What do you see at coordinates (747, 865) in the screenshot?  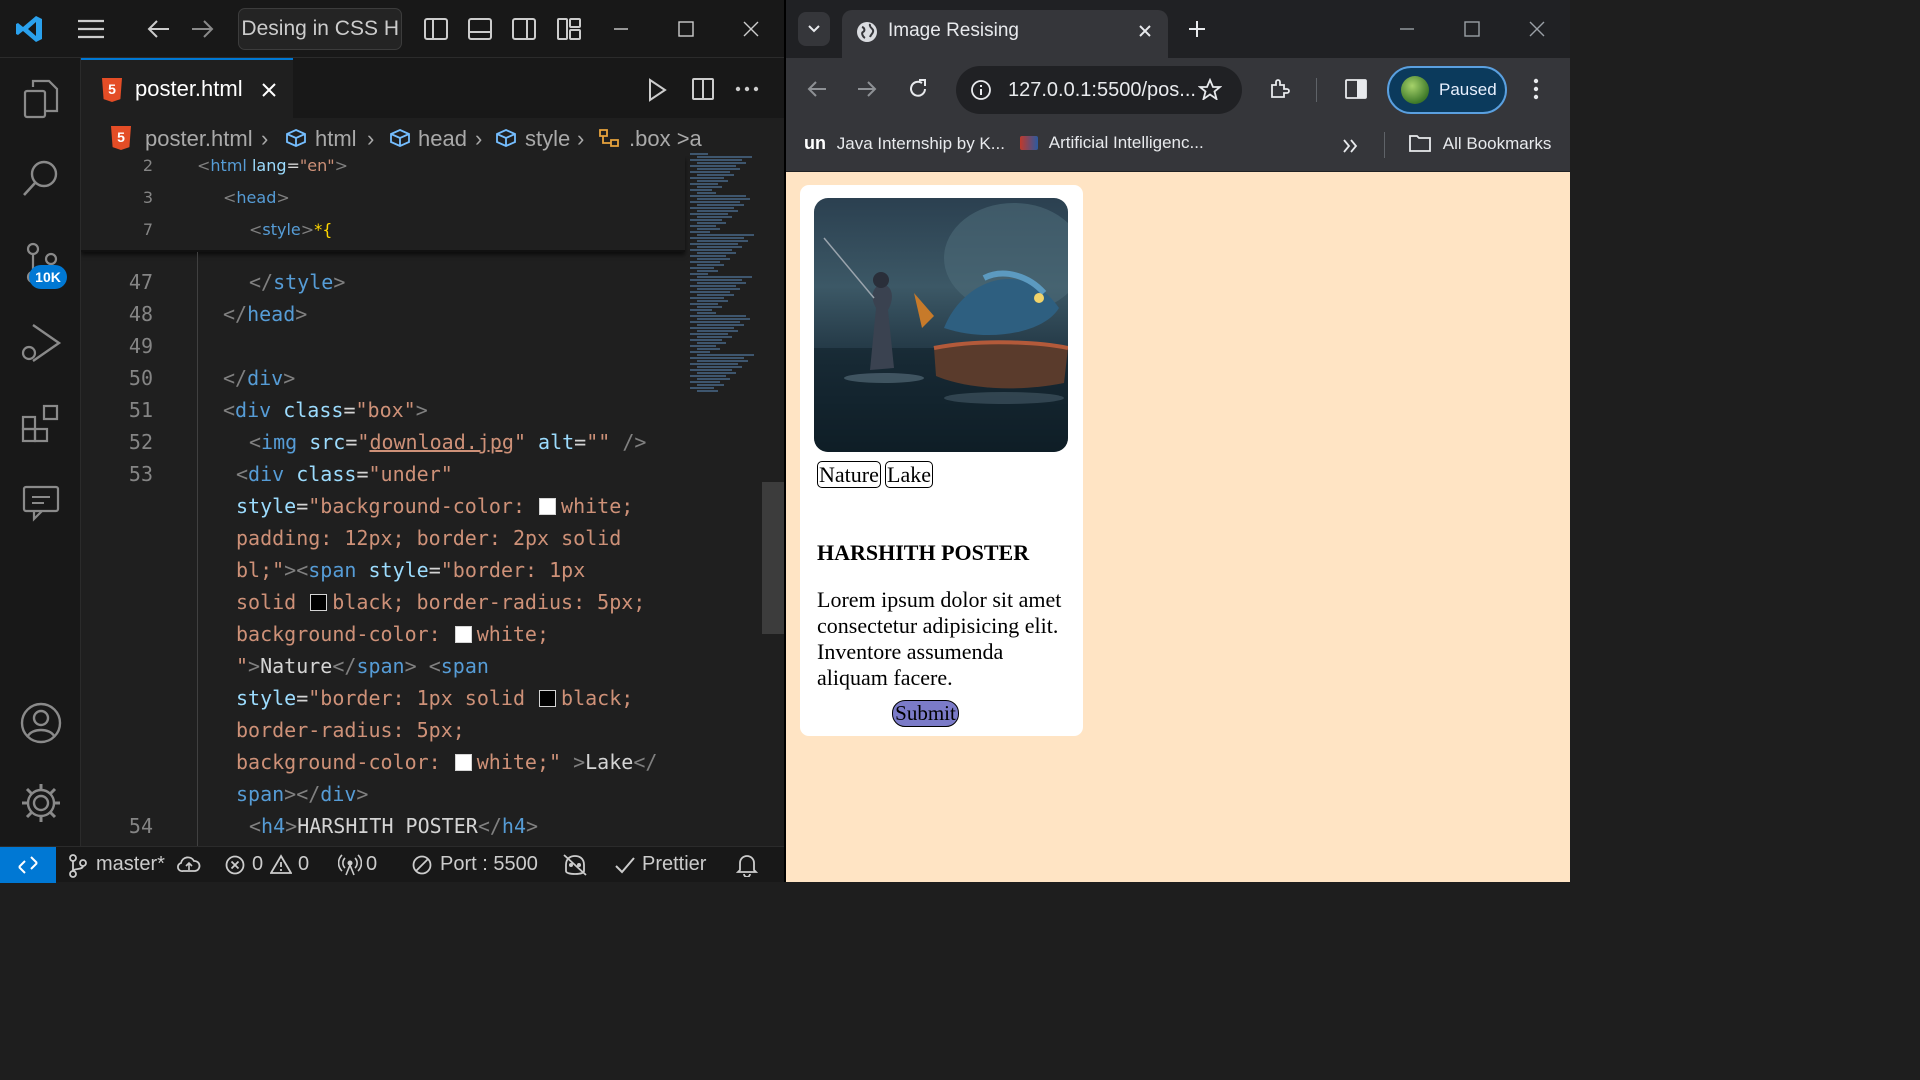 I see `notifications-bell-icon` at bounding box center [747, 865].